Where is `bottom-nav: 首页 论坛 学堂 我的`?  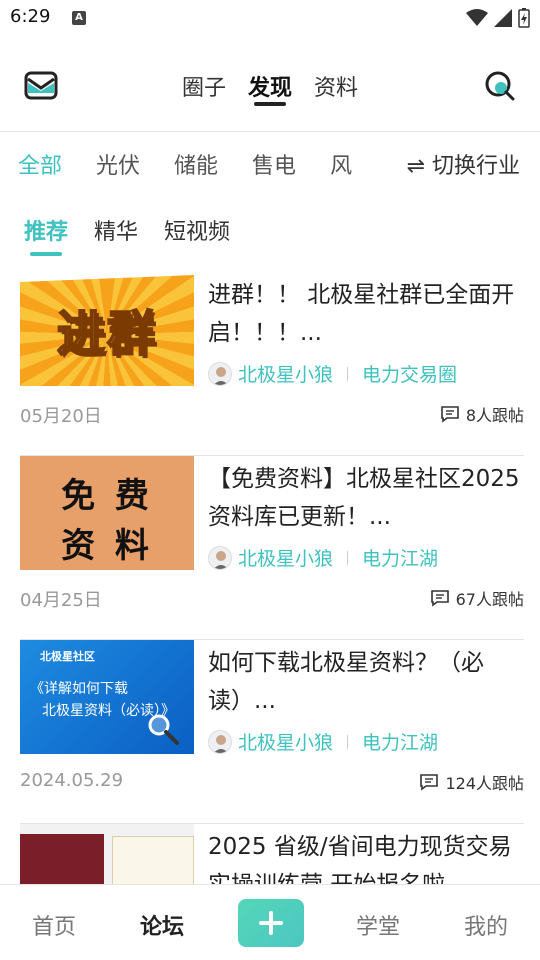
bottom-nav: 首页 论坛 学堂 我的 is located at coordinates (270, 922).